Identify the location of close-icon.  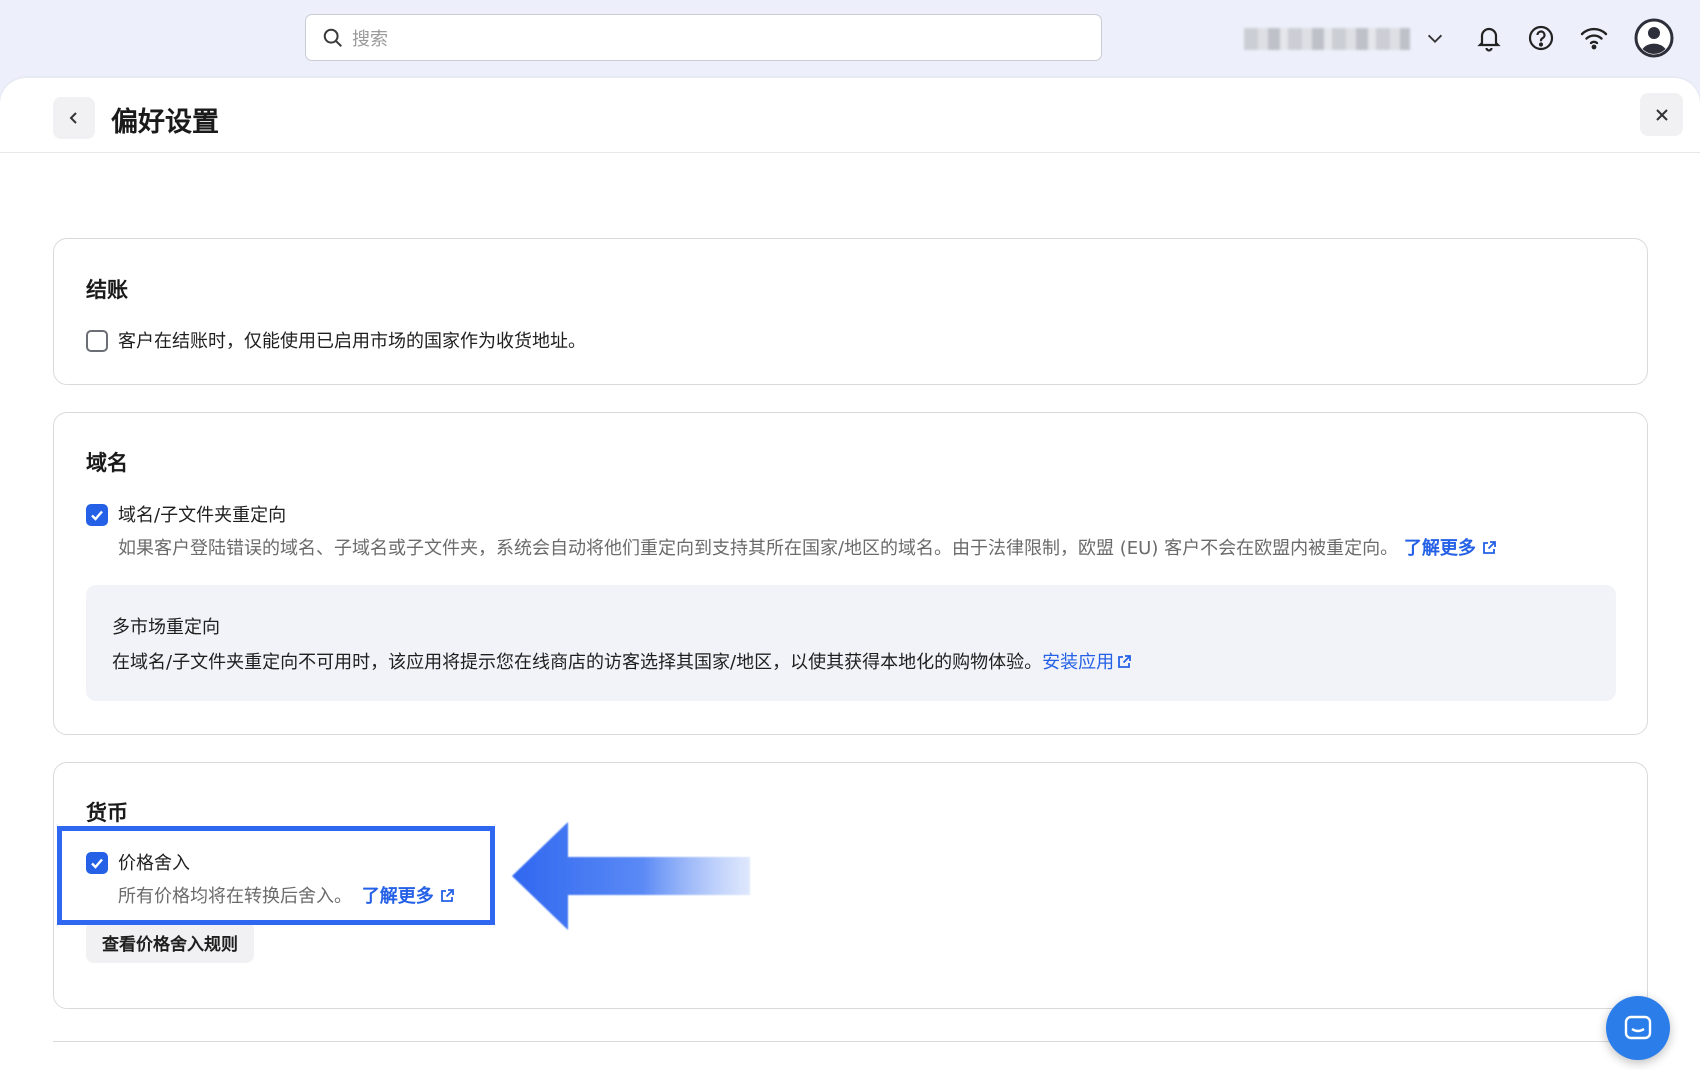
(1661, 114).